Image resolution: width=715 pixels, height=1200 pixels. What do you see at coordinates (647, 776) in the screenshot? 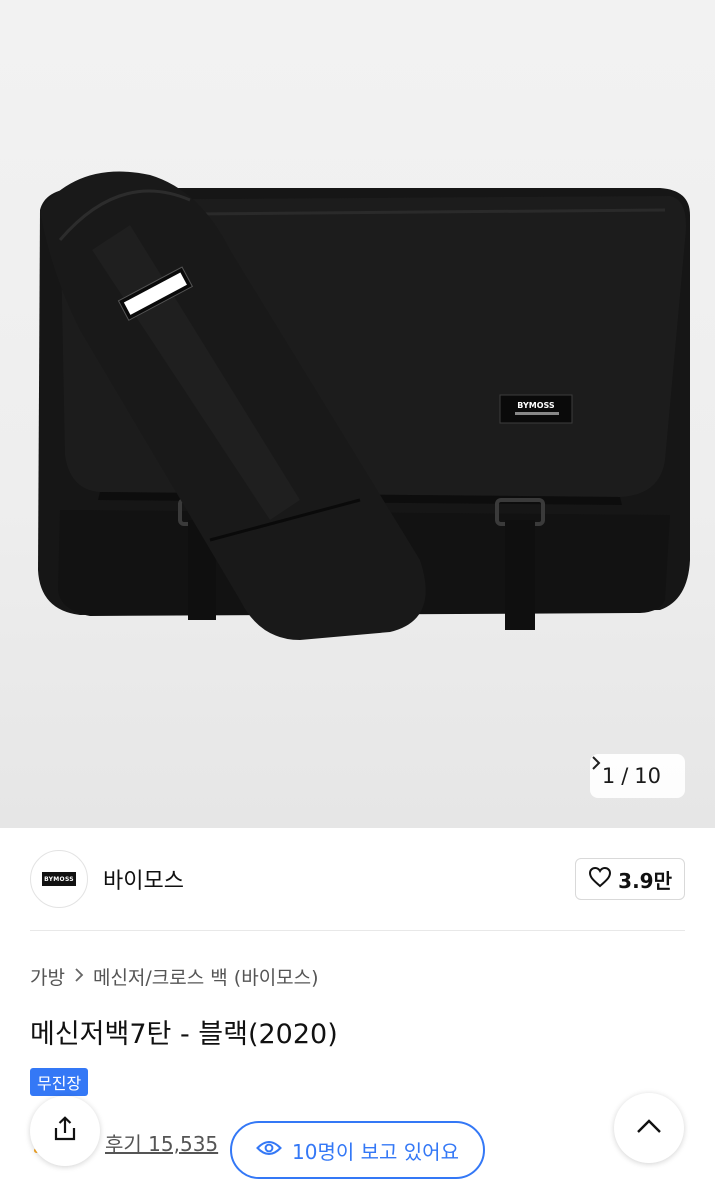
I see `counter-total: 10` at bounding box center [647, 776].